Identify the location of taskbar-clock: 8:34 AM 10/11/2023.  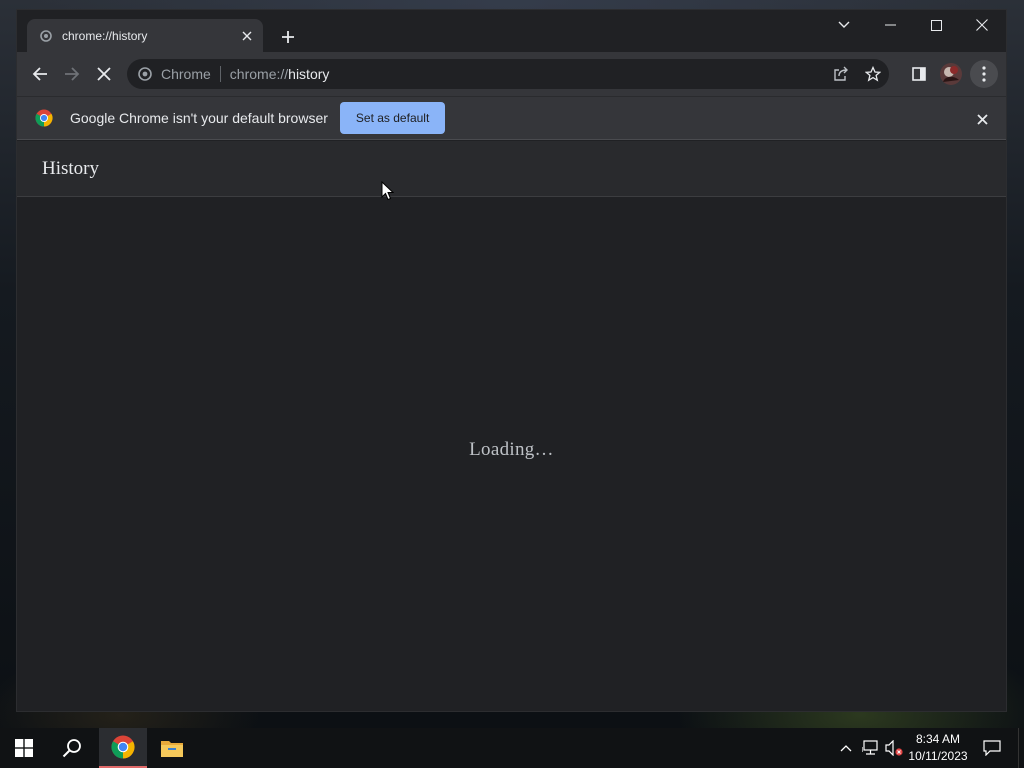
(938, 748).